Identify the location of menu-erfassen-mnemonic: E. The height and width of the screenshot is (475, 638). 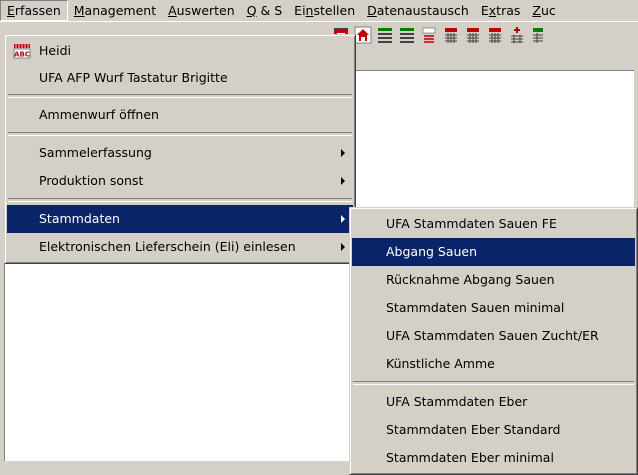
(11, 10).